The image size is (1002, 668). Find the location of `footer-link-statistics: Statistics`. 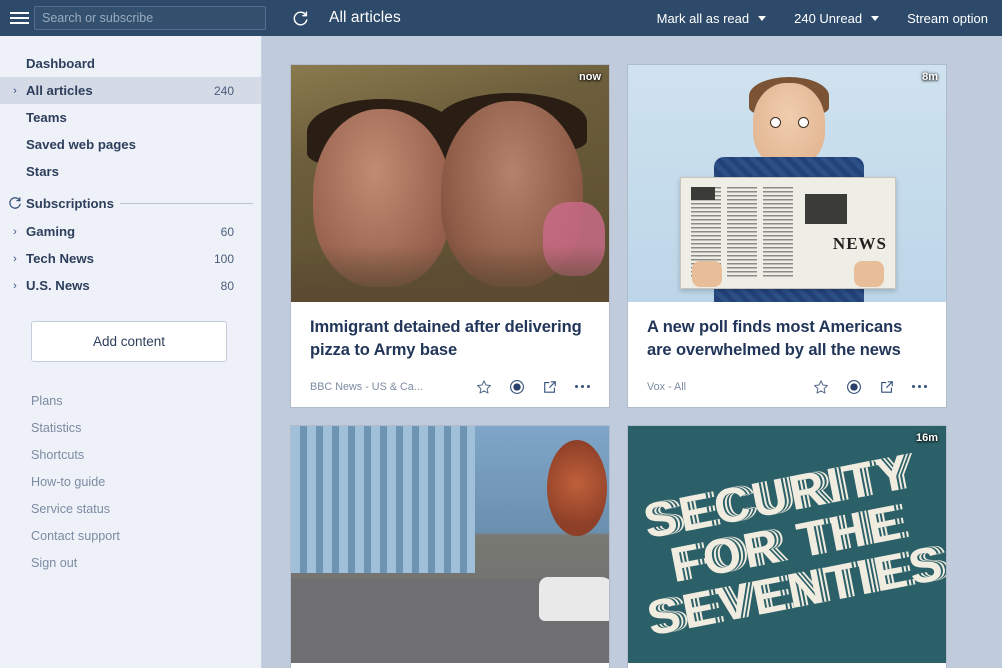

footer-link-statistics: Statistics is located at coordinates (146, 428).